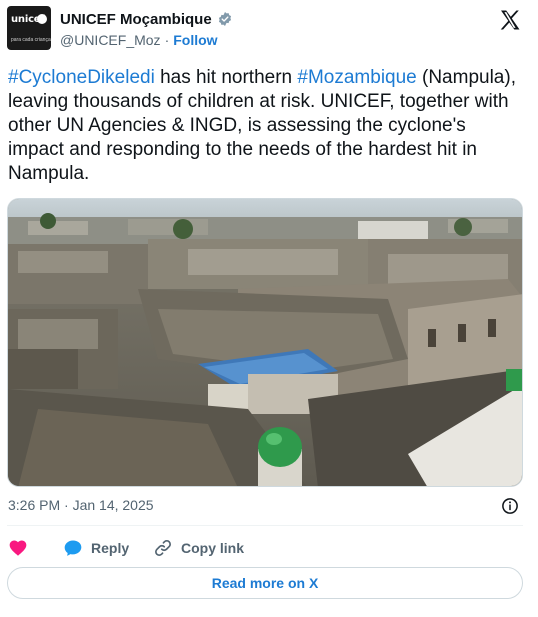  What do you see at coordinates (195, 40) in the screenshot?
I see `follow-button: Follow` at bounding box center [195, 40].